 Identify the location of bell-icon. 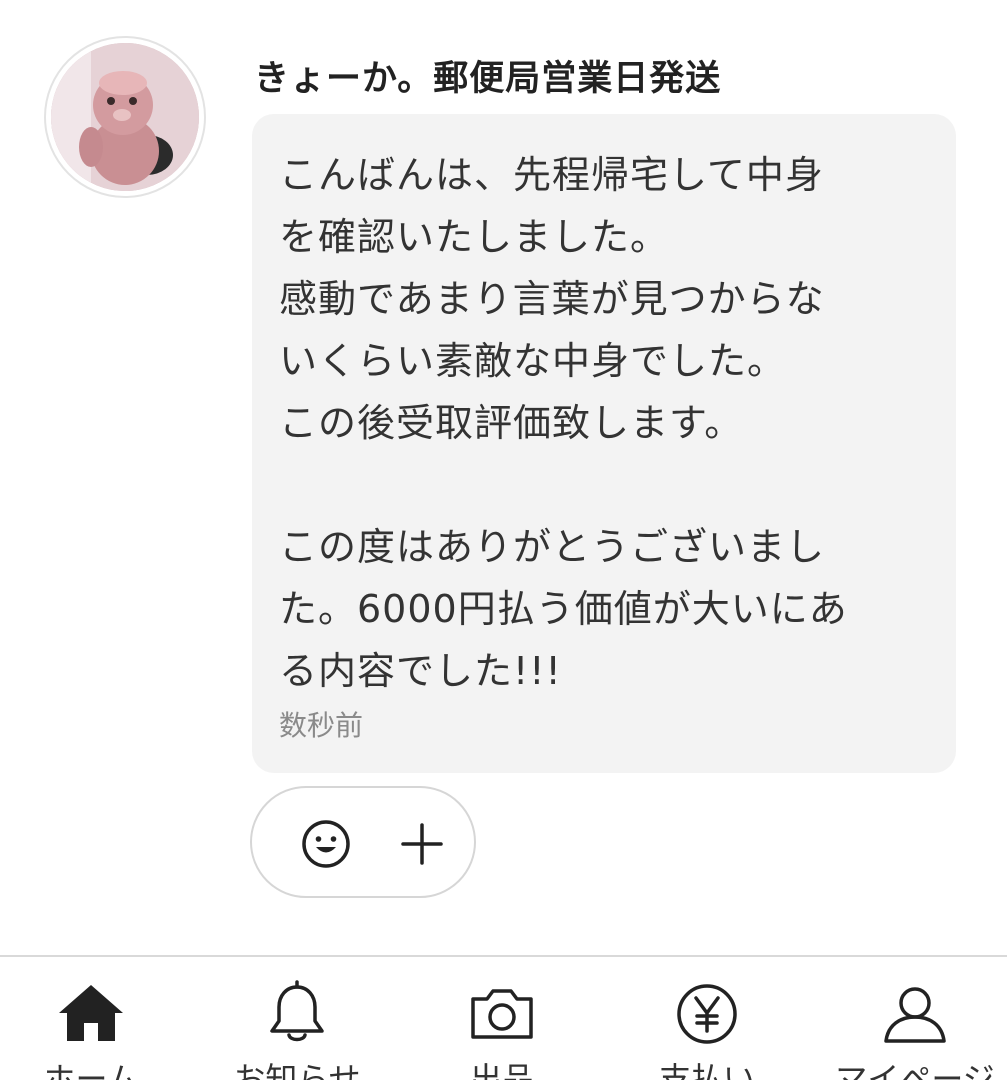
(297, 1011).